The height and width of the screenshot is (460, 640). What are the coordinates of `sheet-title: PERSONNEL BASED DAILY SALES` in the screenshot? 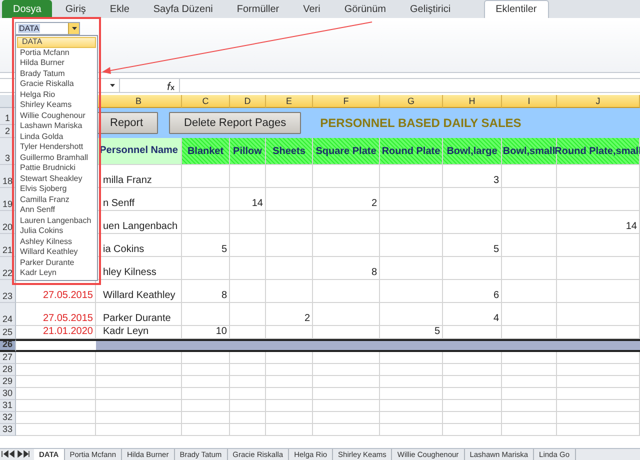 It's located at (421, 123).